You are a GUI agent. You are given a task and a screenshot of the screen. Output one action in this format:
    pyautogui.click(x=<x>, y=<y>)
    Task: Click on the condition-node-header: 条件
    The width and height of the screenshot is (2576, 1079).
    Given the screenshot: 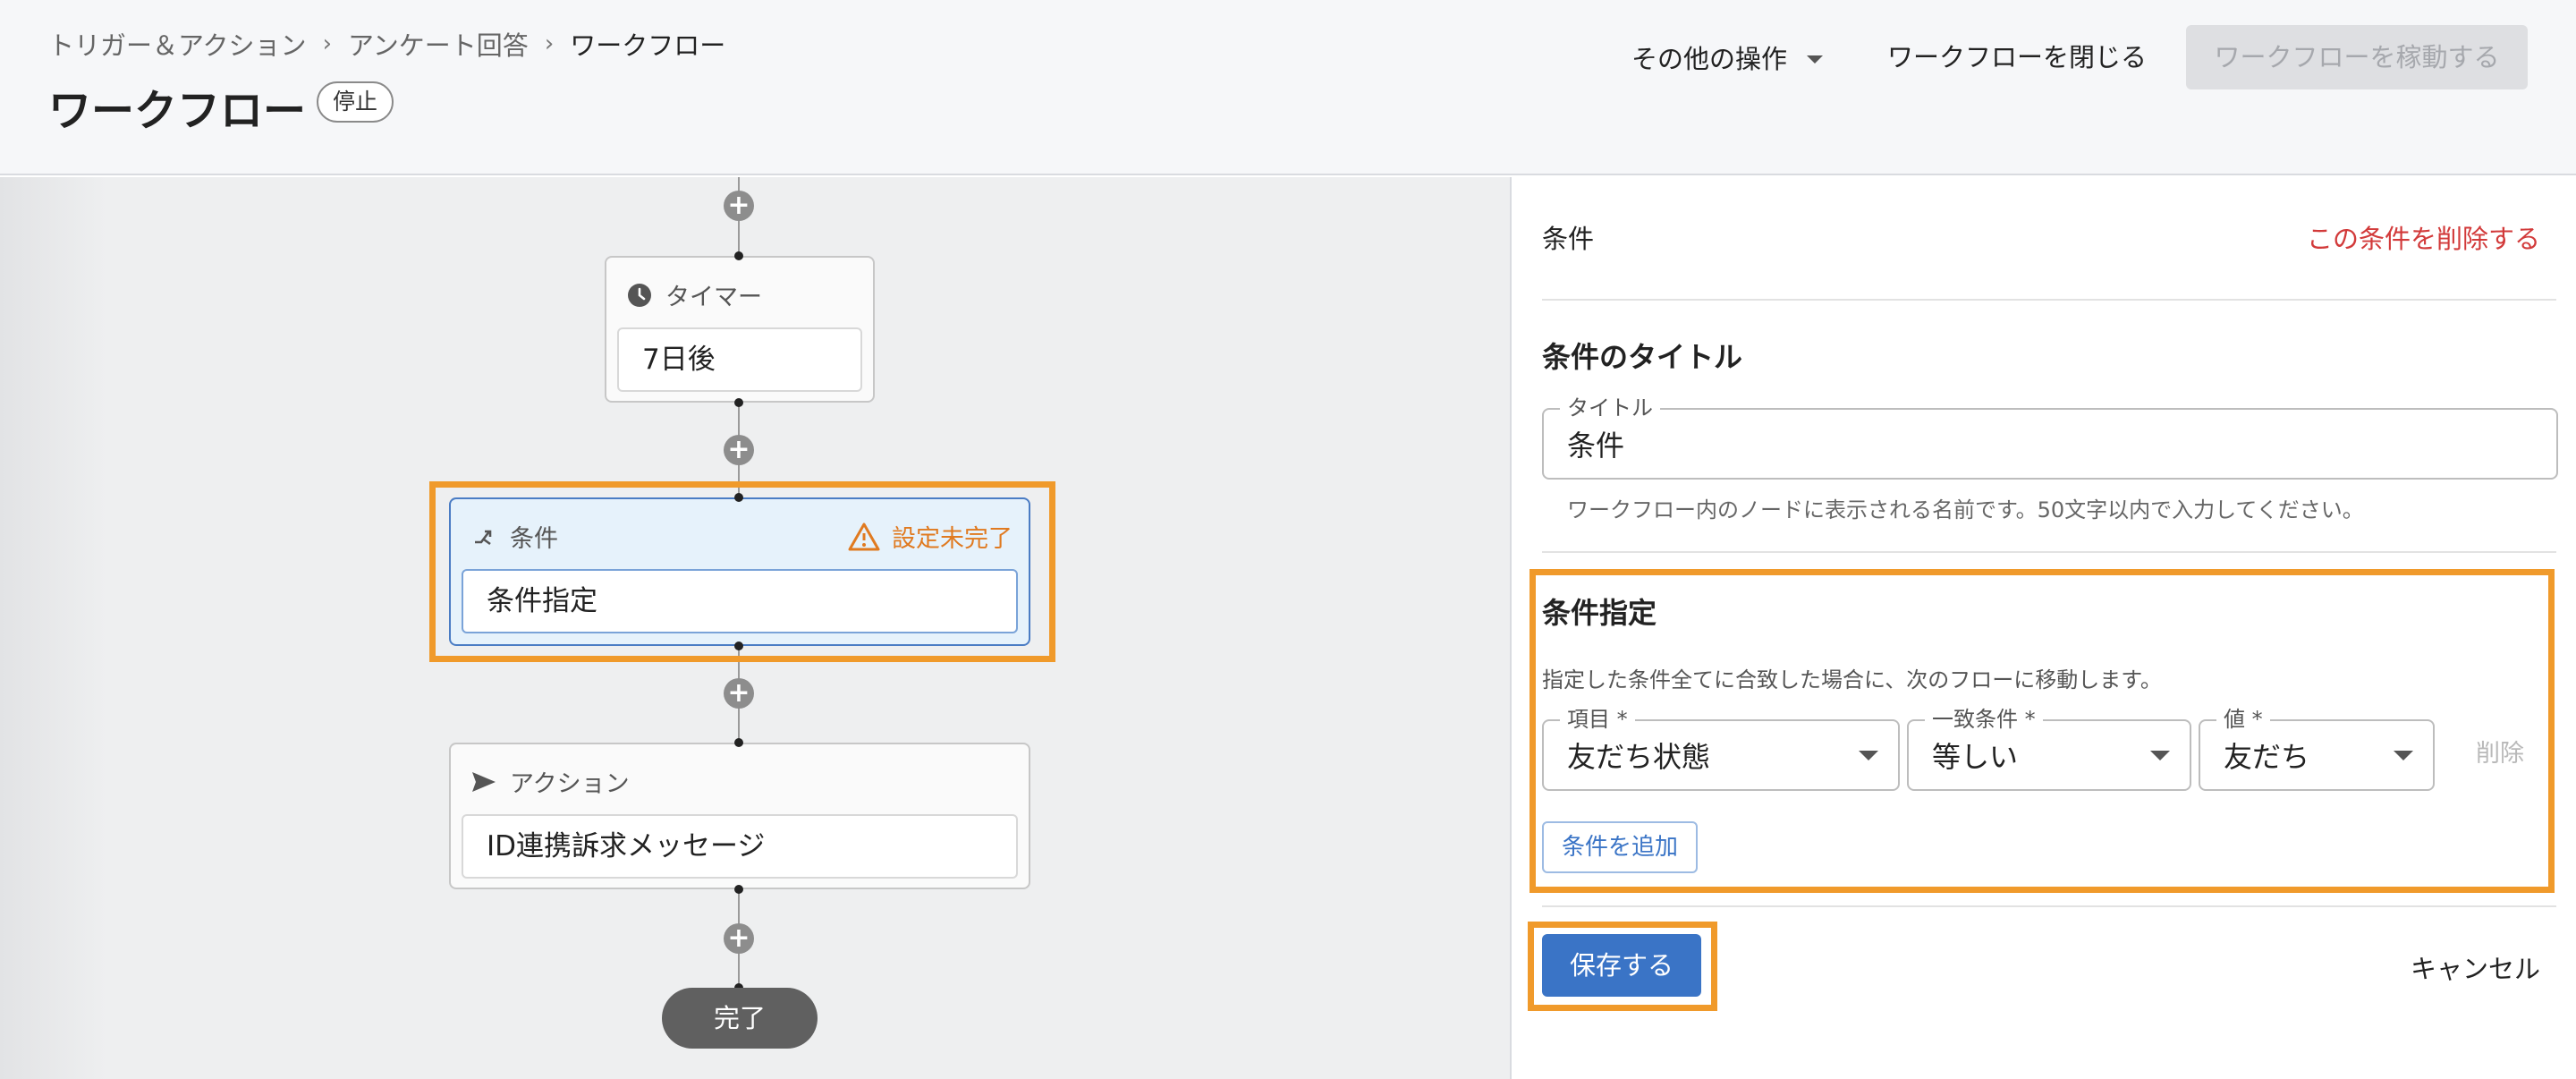 What is the action you would take?
    pyautogui.click(x=514, y=536)
    